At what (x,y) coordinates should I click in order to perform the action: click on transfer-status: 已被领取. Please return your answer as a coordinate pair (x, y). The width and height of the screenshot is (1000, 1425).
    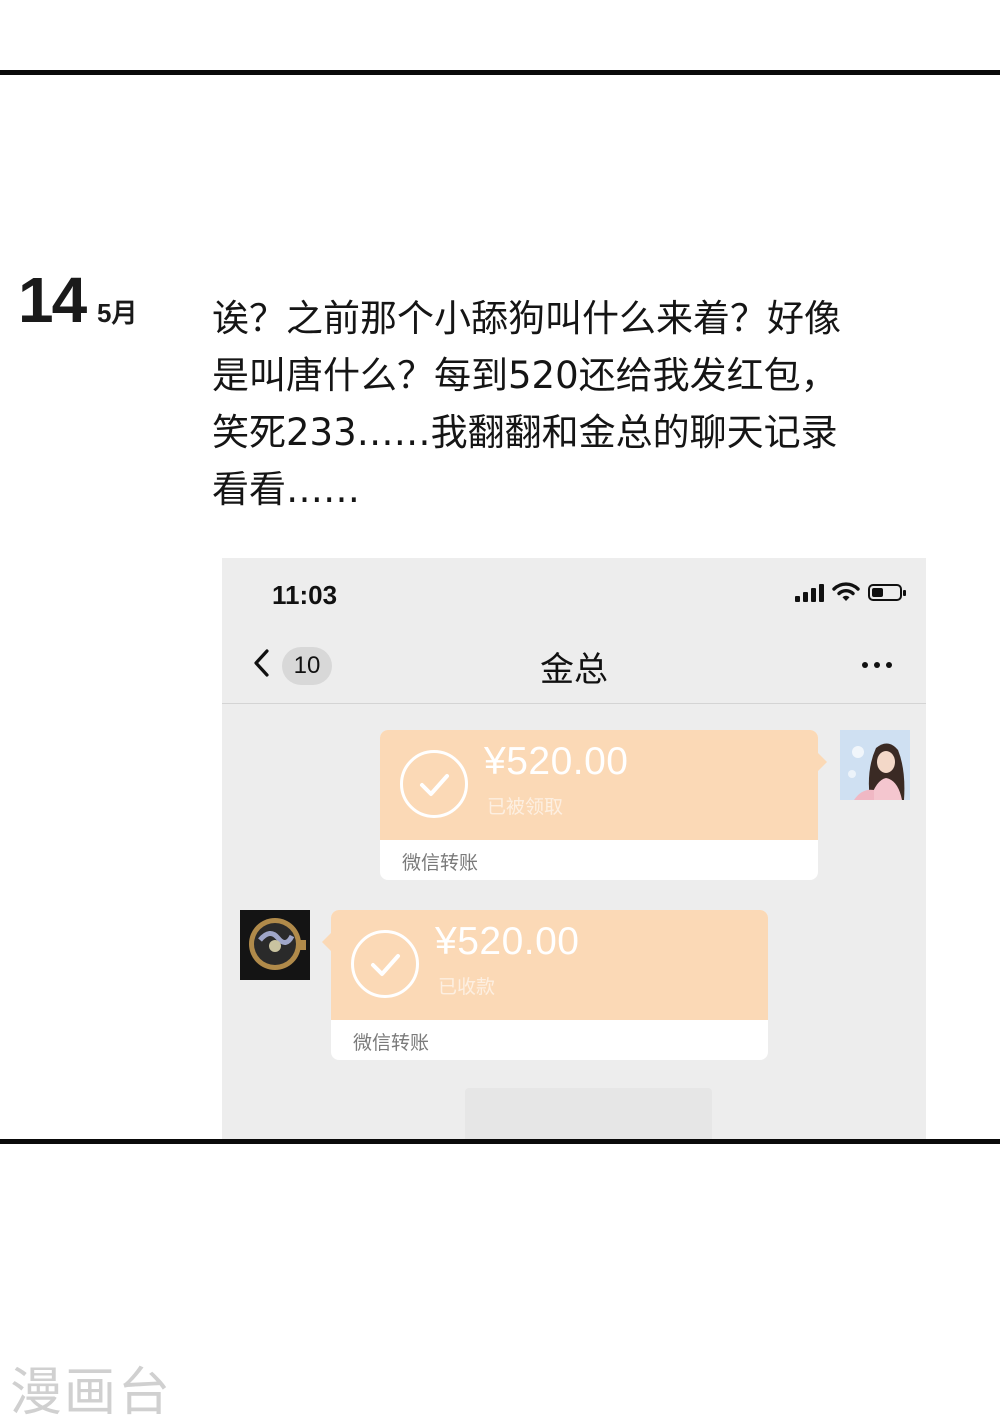
    Looking at the image, I should click on (525, 807).